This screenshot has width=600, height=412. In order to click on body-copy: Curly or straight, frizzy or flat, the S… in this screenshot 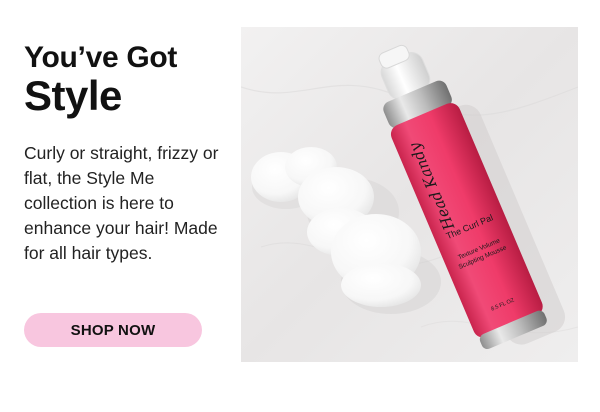, I will do `click(121, 203)`.